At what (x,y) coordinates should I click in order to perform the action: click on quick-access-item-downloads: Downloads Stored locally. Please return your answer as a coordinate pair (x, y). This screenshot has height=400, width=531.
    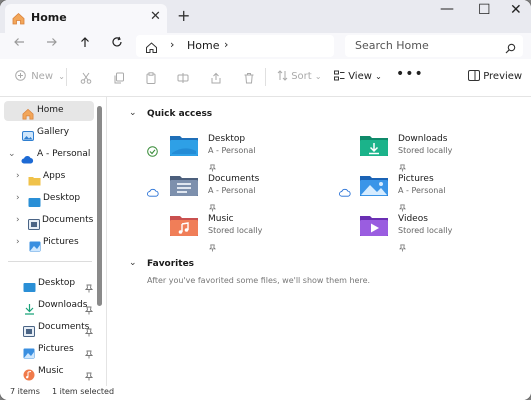
    Looking at the image, I should click on (427, 152).